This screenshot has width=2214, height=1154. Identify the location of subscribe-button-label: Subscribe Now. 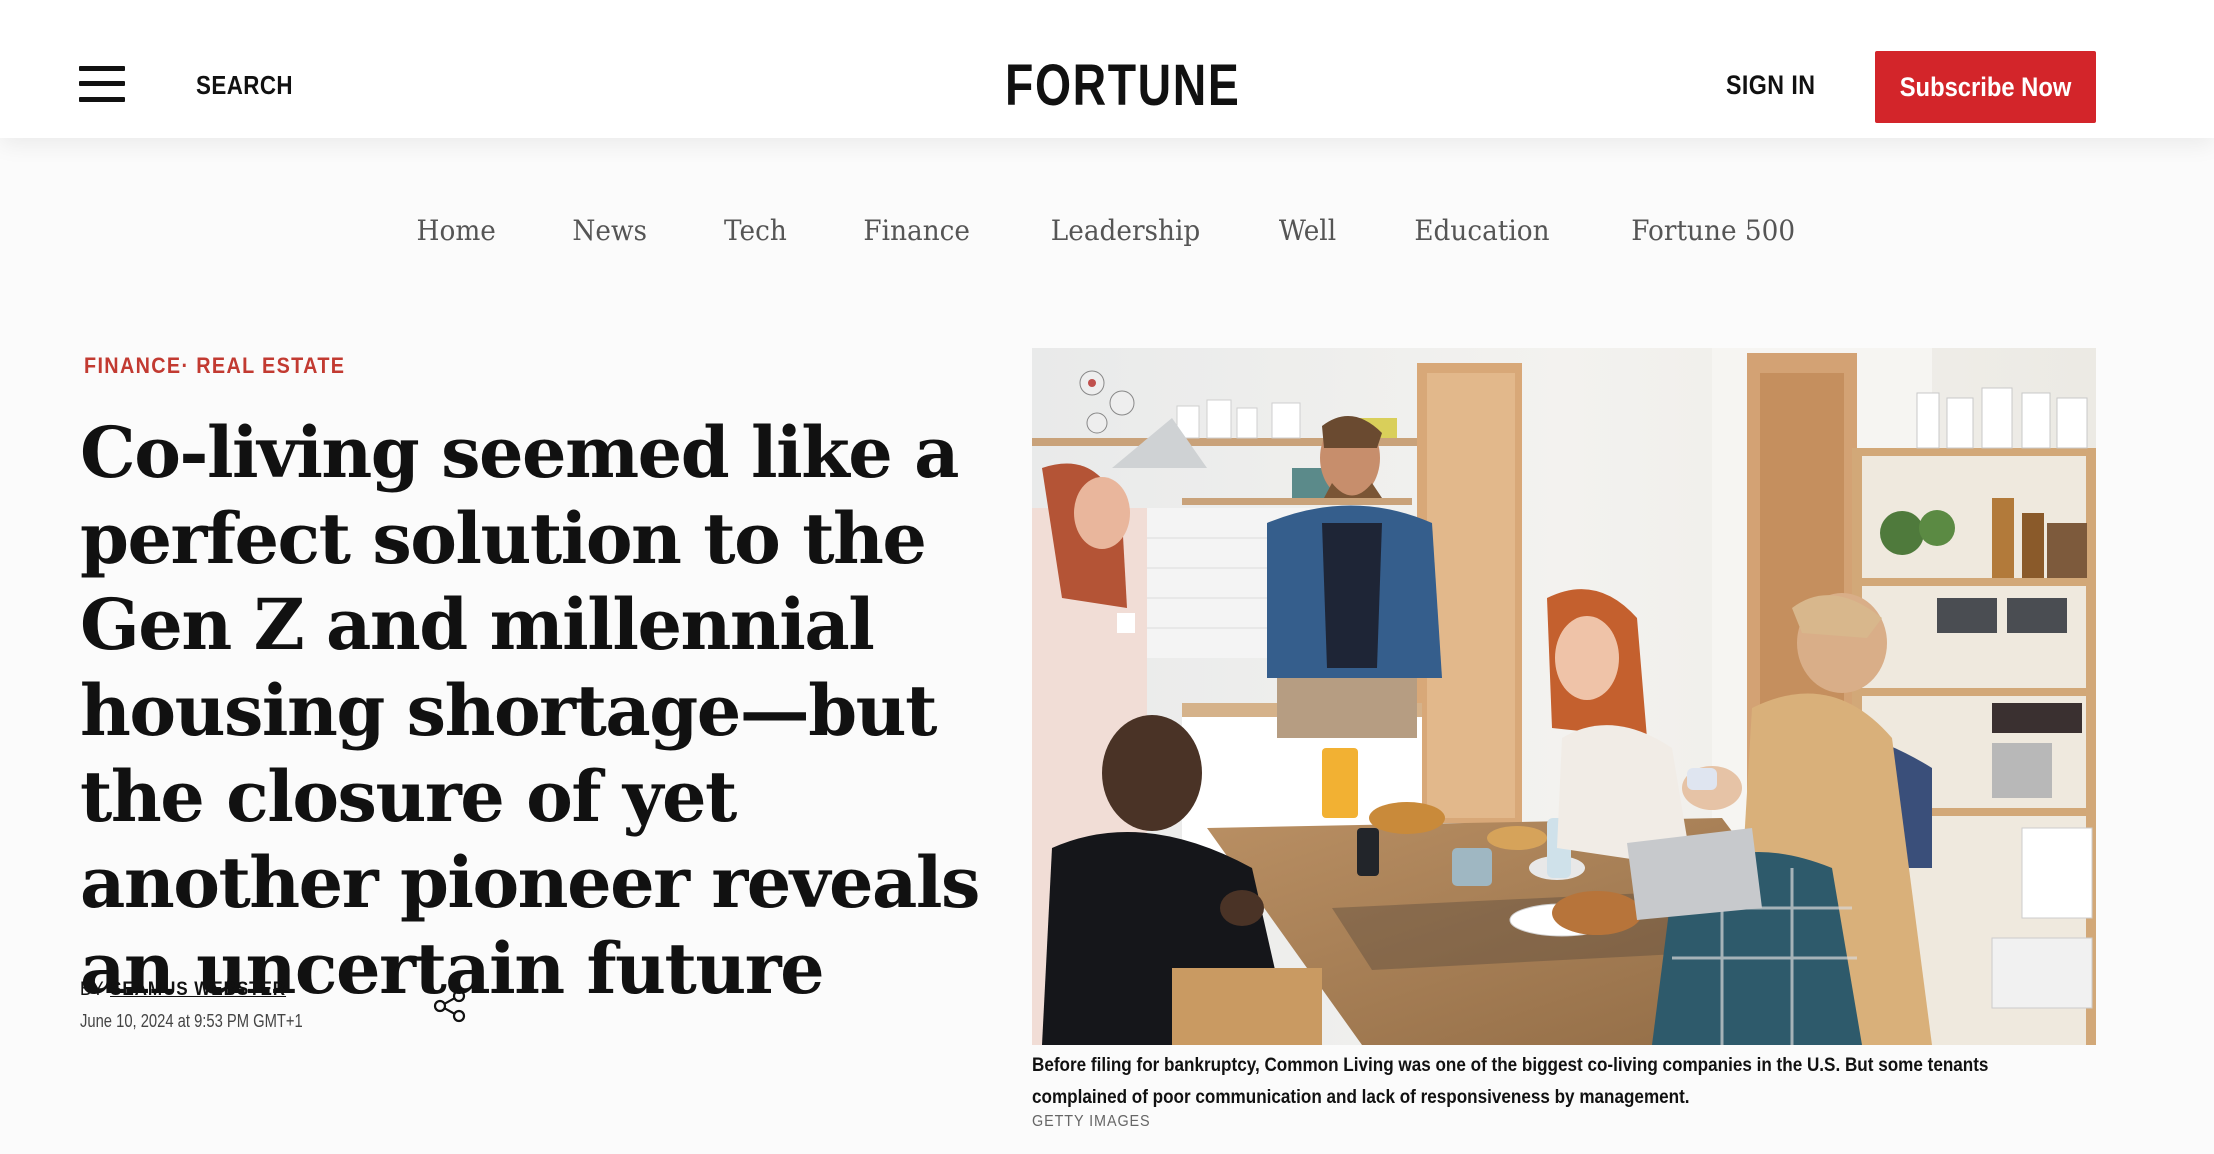
(1985, 86).